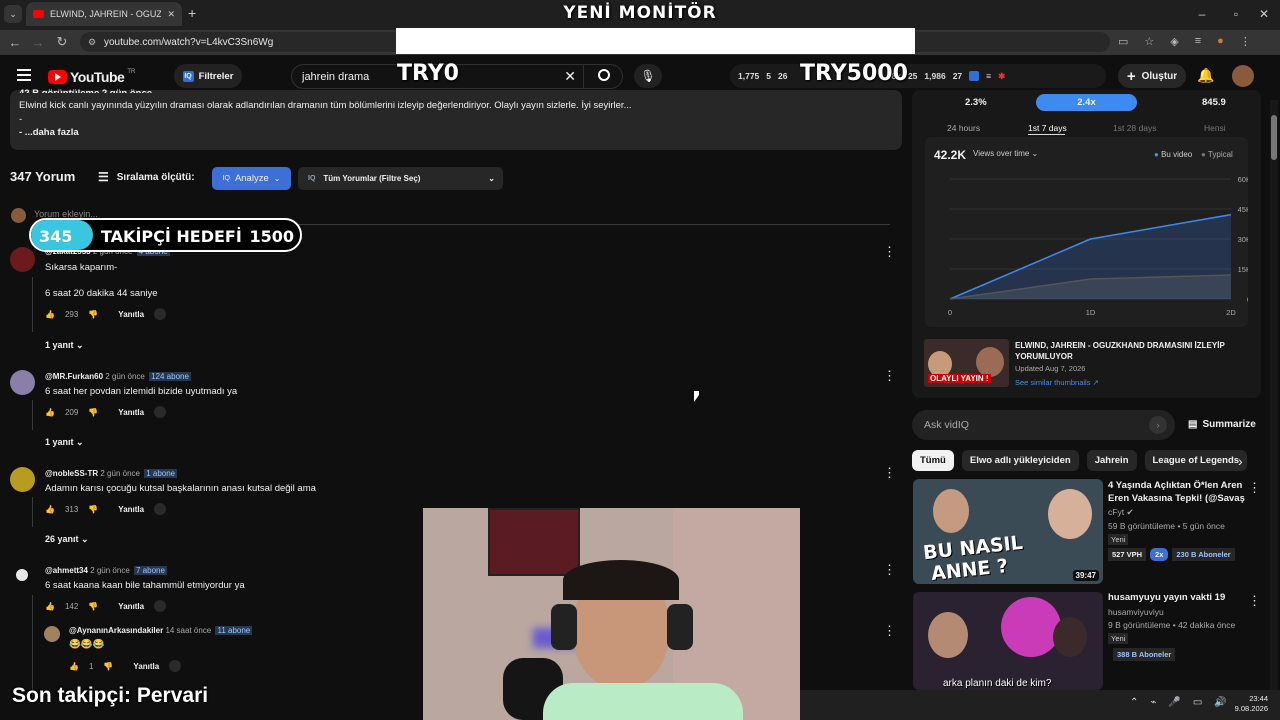  Describe the element at coordinates (1136, 612) in the screenshot. I see `rec-channel: husamviyuviyu` at that location.